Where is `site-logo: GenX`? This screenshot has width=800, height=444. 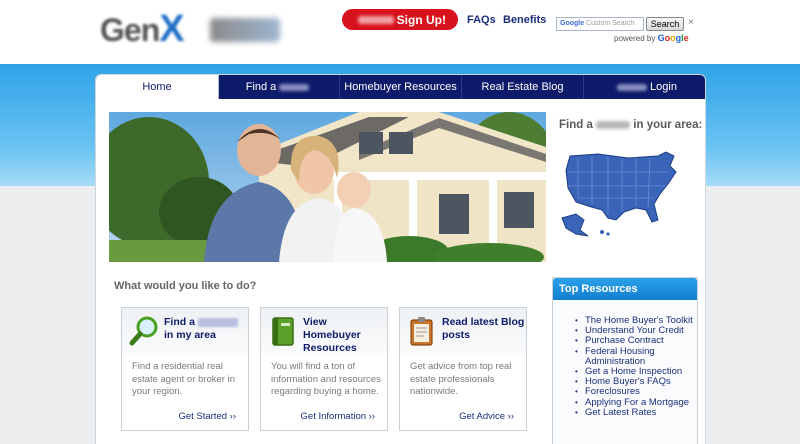 site-logo: GenX is located at coordinates (191, 29).